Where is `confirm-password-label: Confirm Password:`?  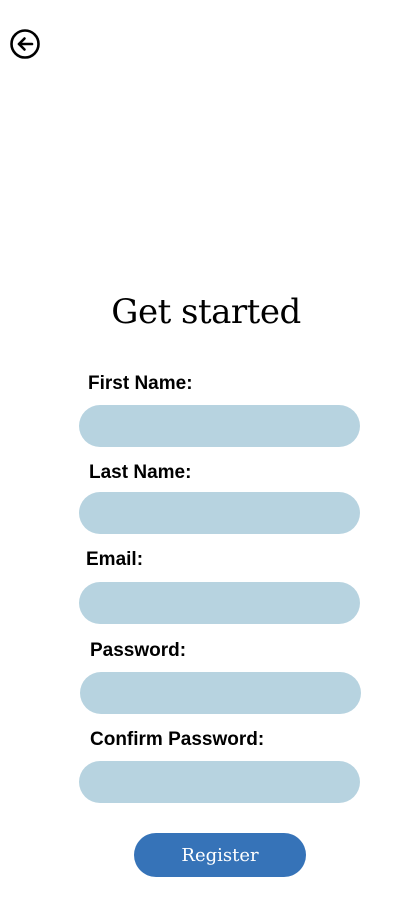
confirm-password-label: Confirm Password: is located at coordinates (177, 739).